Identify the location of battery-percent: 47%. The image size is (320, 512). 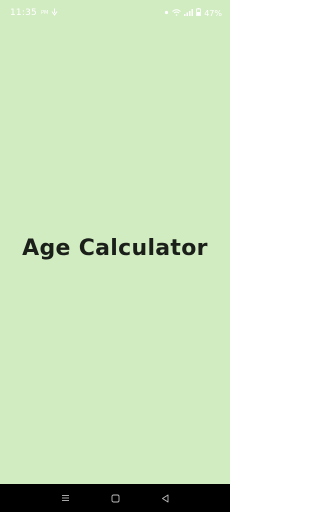
(213, 13).